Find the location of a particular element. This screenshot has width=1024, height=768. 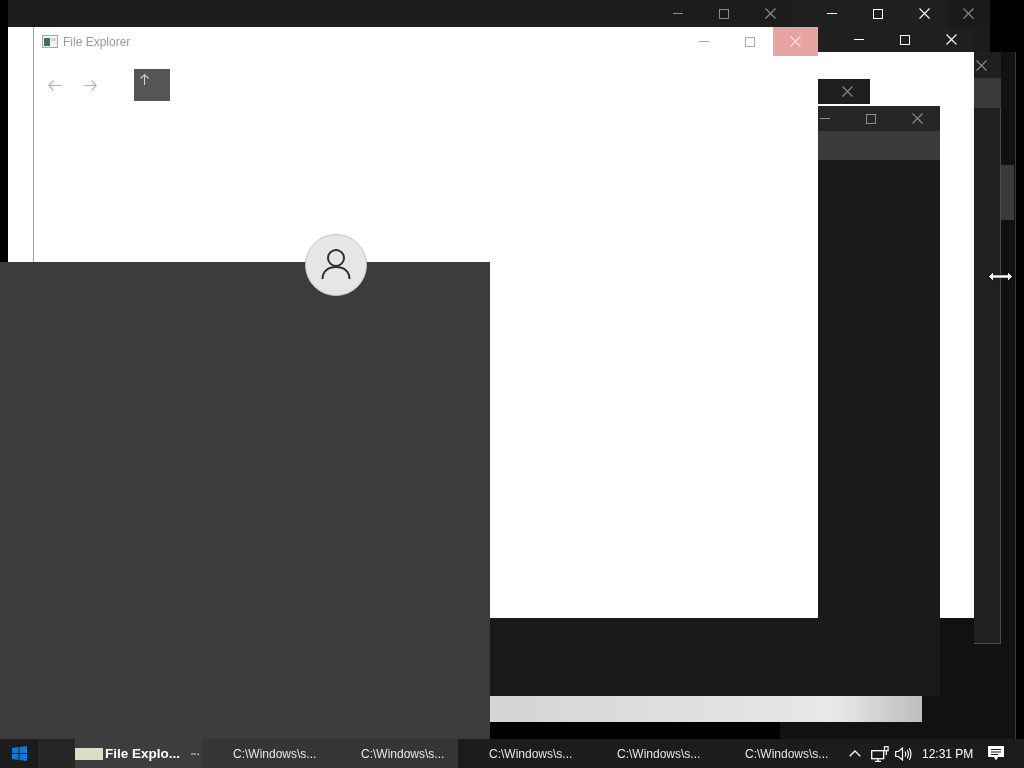

back-arrow-icon is located at coordinates (55, 85).